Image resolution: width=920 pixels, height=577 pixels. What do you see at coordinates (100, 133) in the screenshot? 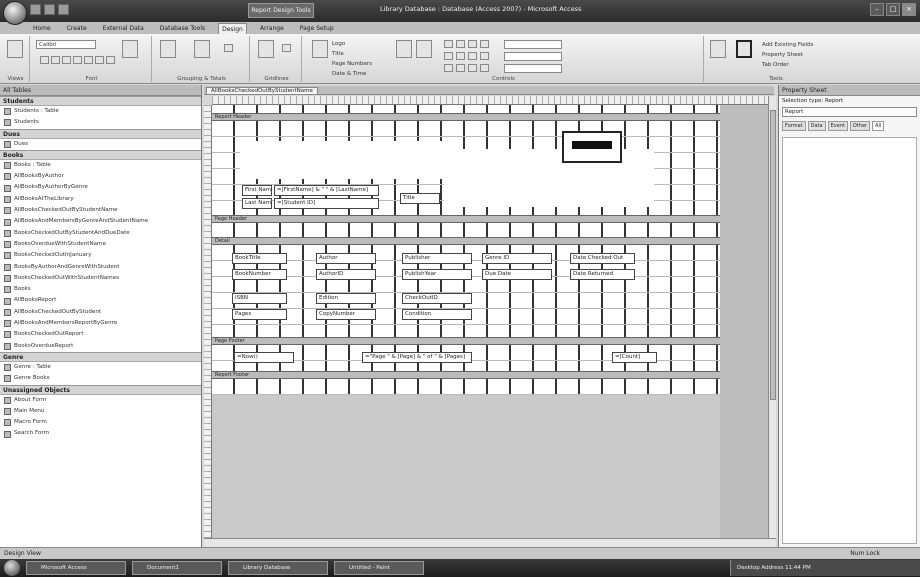
I see `nav-group-dues: Dues` at bounding box center [100, 133].